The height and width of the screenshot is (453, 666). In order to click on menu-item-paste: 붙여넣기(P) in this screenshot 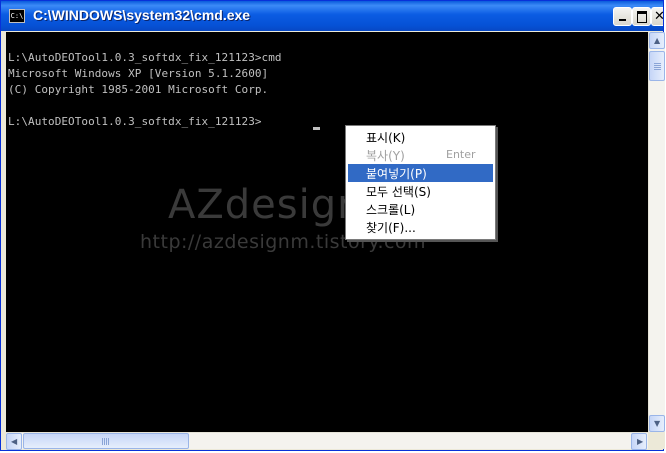, I will do `click(420, 173)`.